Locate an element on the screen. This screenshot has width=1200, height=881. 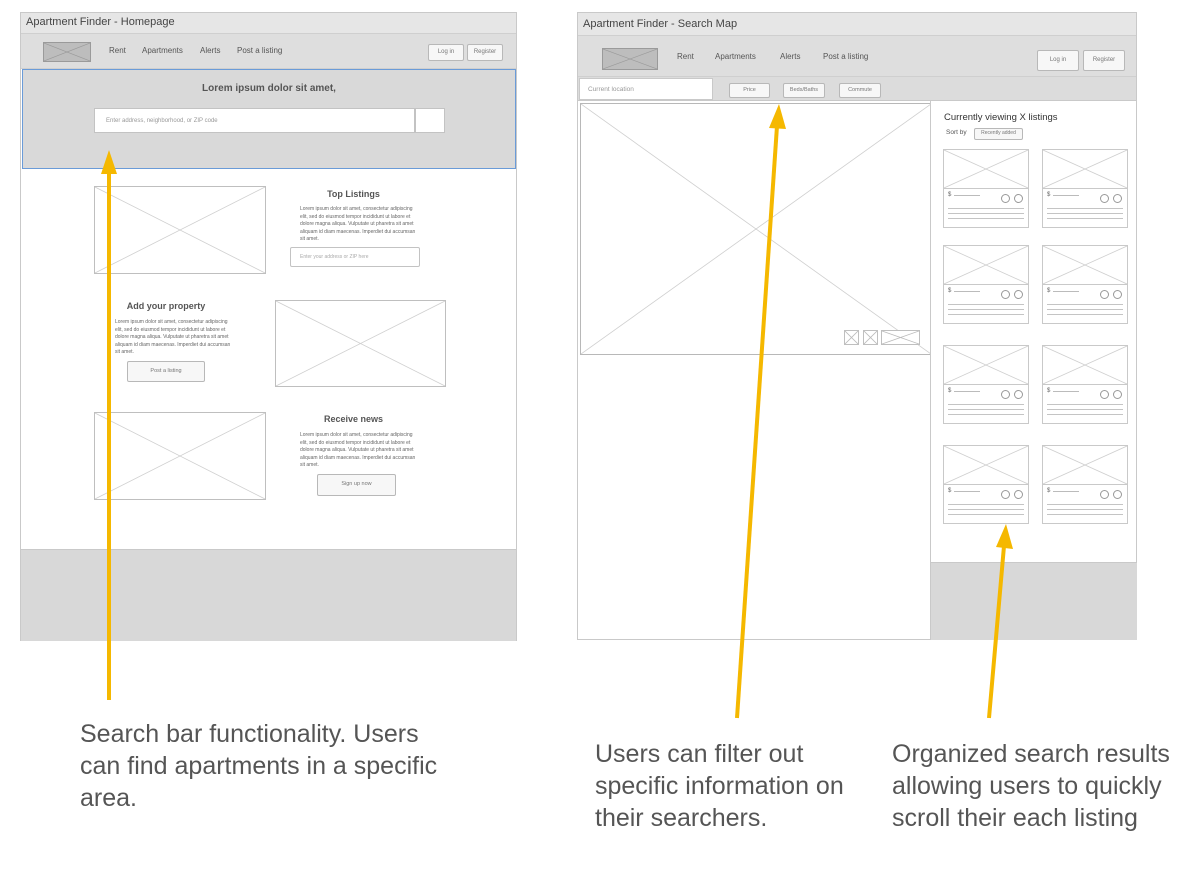
map-control-zoom-in is located at coordinates (851, 337).